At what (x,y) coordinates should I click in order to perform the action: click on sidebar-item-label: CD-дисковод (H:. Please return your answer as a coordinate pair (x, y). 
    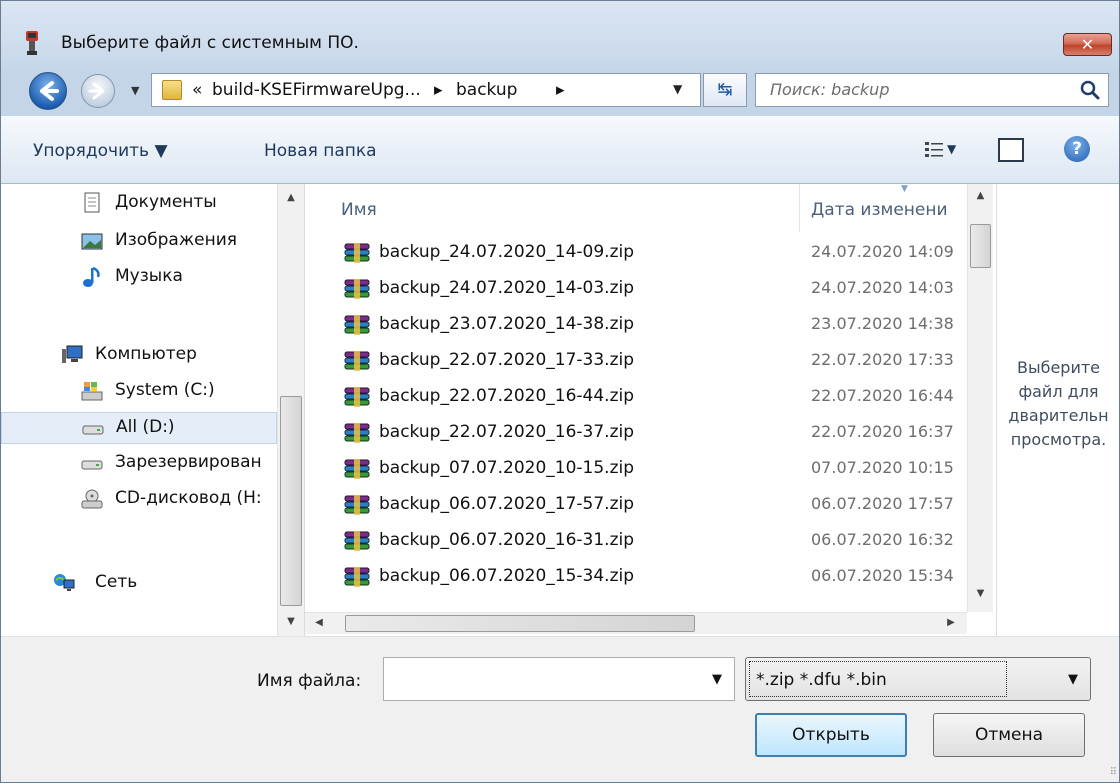
    Looking at the image, I should click on (188, 498).